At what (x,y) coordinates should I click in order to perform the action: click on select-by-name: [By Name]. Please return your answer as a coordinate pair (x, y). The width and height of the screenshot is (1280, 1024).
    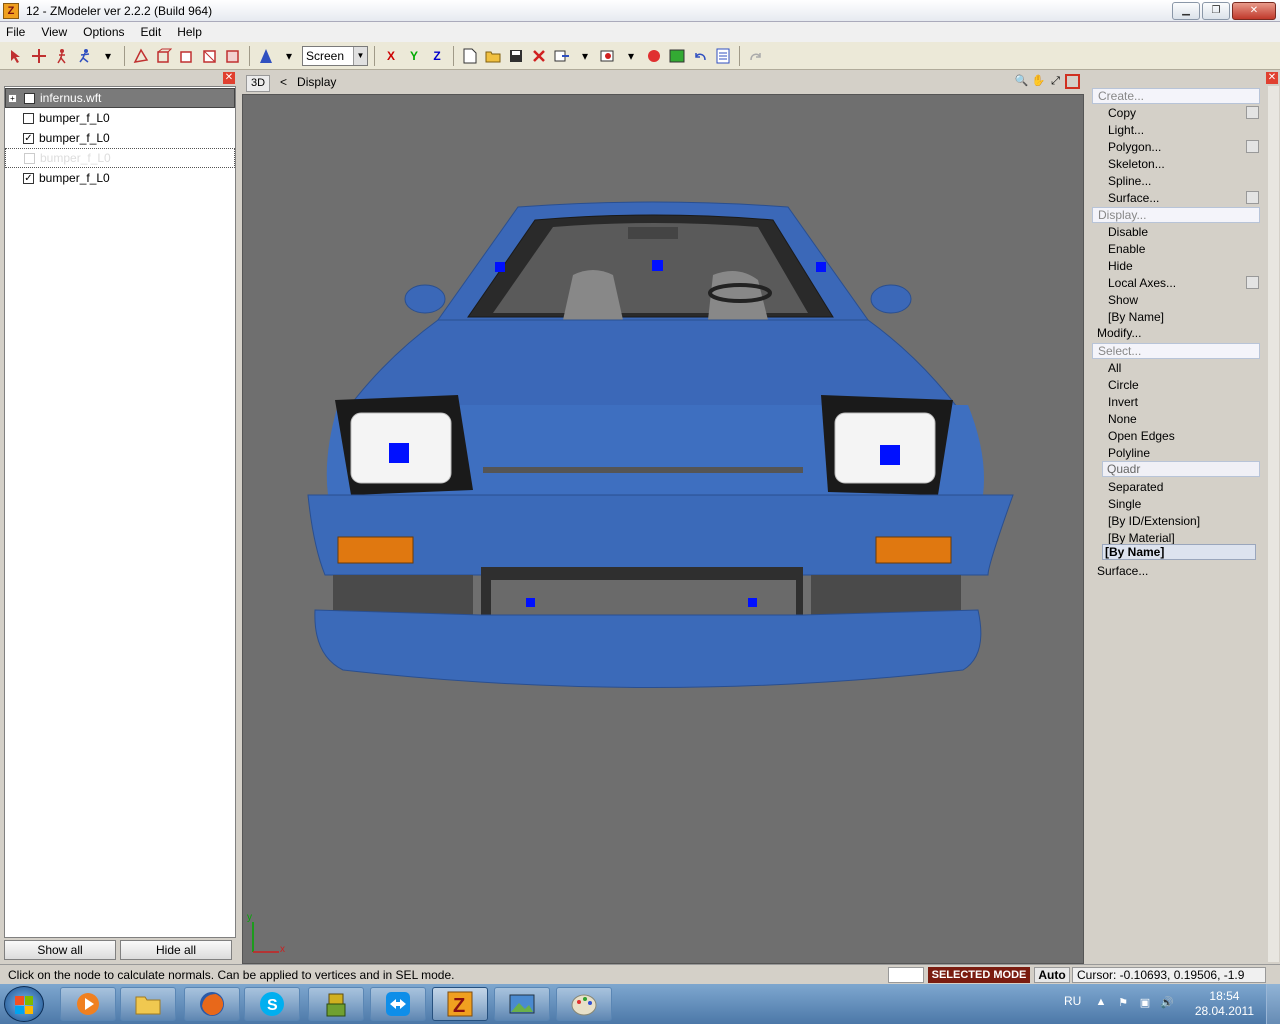
    Looking at the image, I should click on (1179, 552).